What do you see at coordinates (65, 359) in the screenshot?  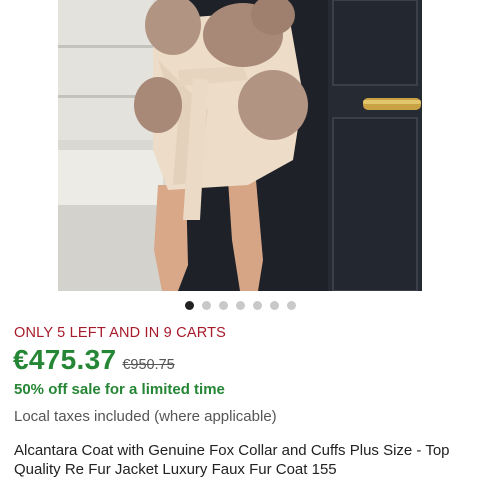 I see `sale-price: €475.37` at bounding box center [65, 359].